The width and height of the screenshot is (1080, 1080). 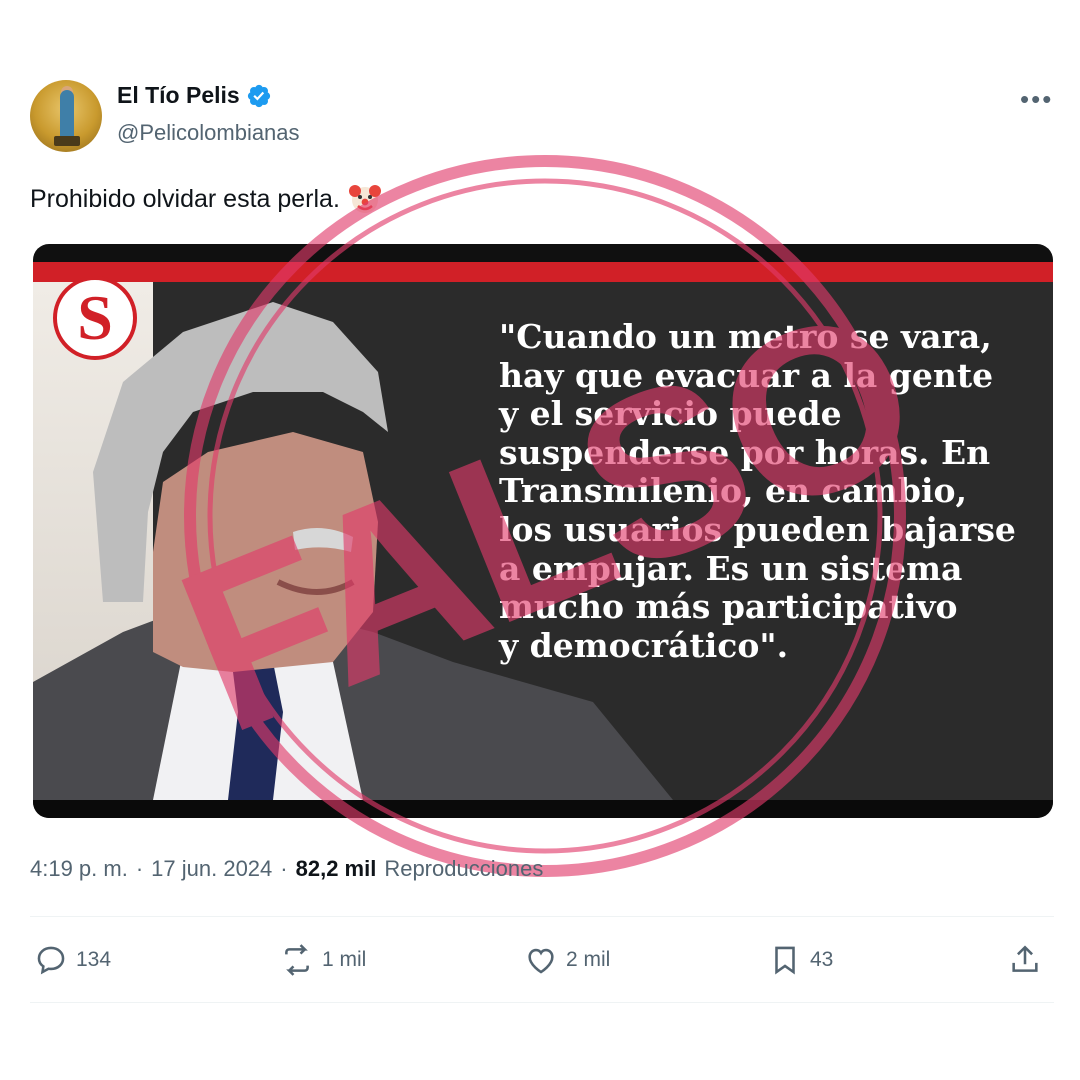 What do you see at coordinates (670, 414) in the screenshot?
I see `quote-line: y el servicio puede` at bounding box center [670, 414].